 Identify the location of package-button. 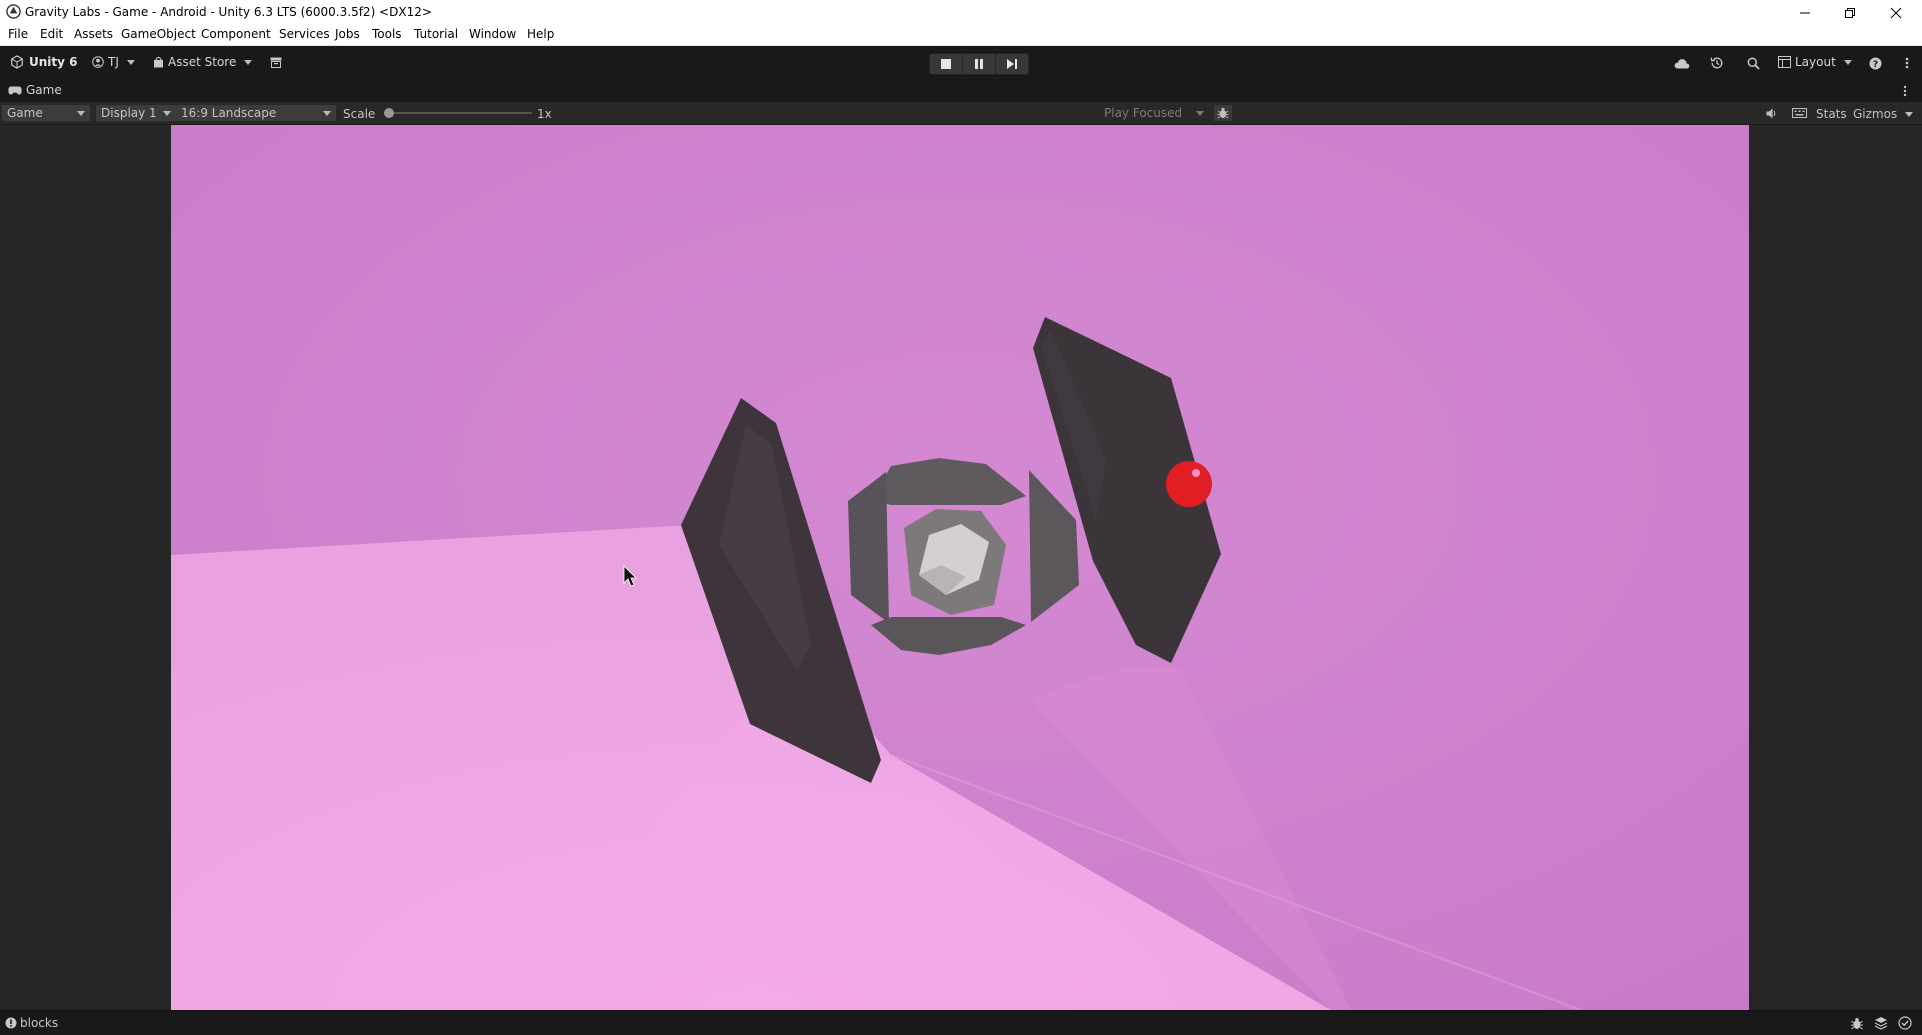
(276, 62).